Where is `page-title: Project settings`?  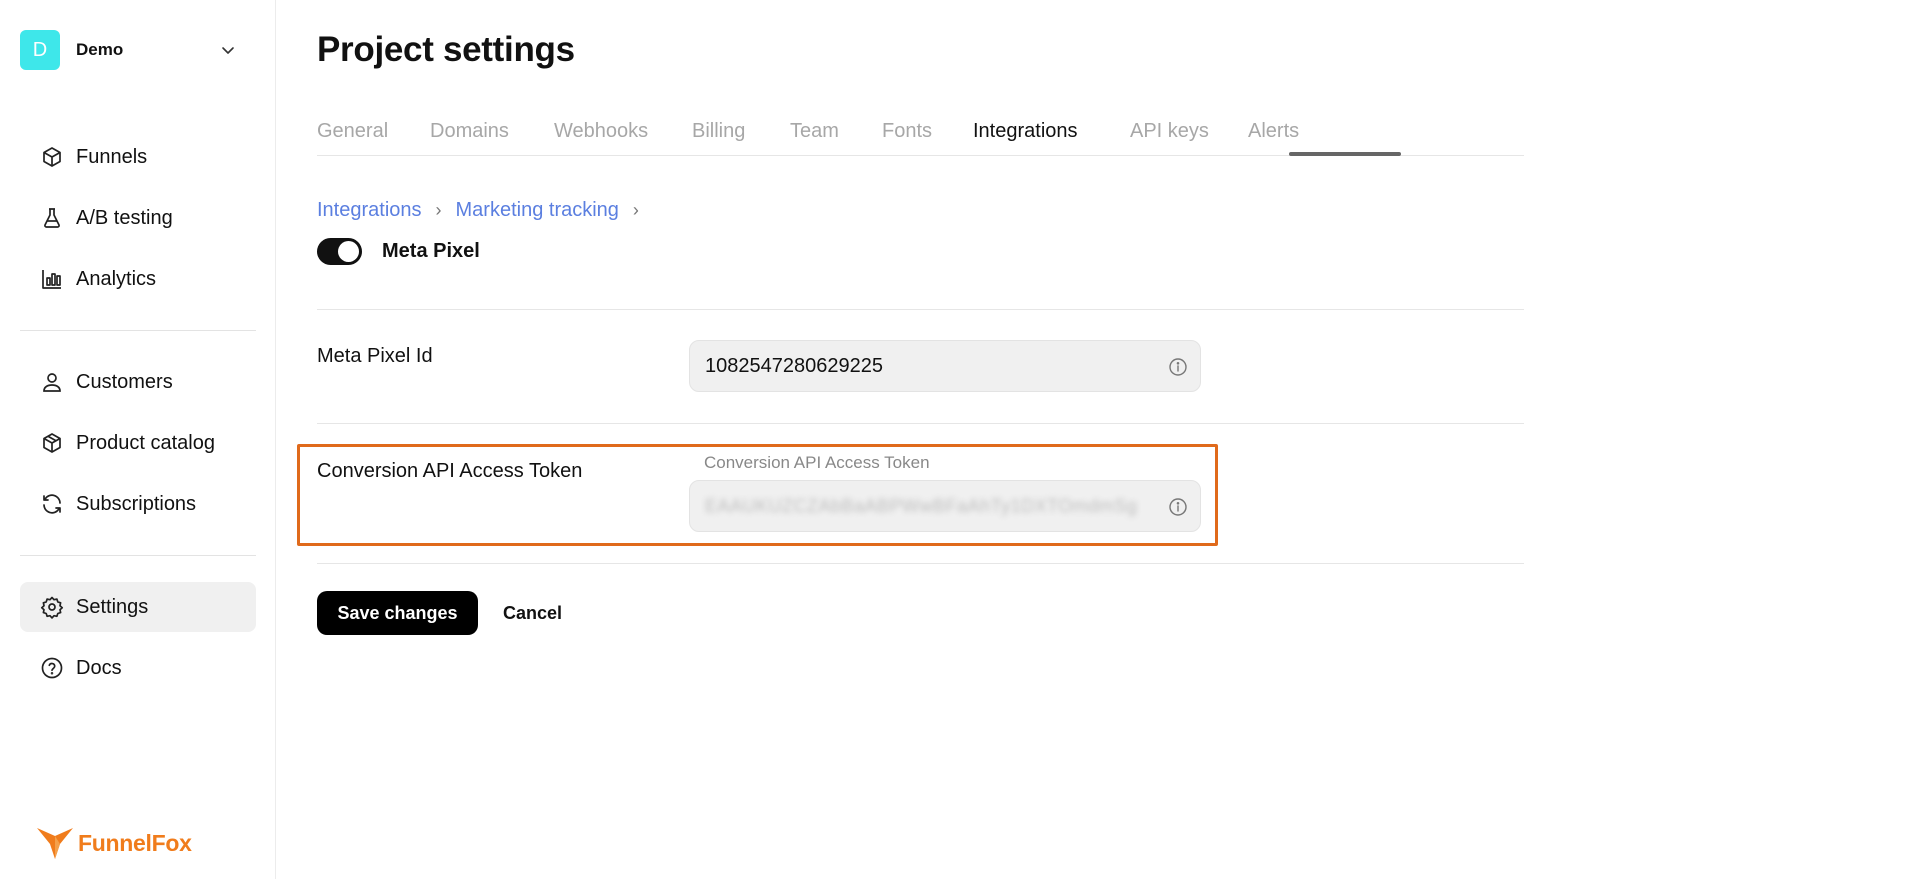 page-title: Project settings is located at coordinates (446, 49).